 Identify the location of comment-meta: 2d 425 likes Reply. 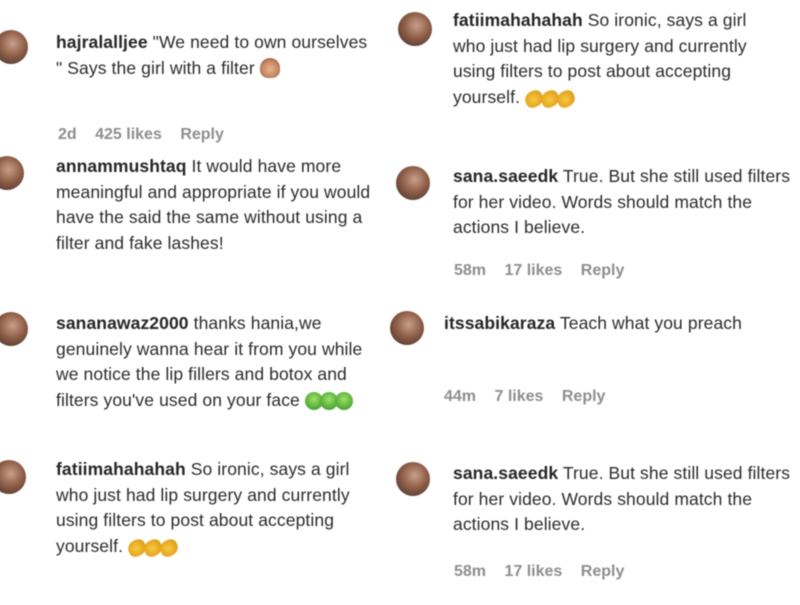
(148, 135).